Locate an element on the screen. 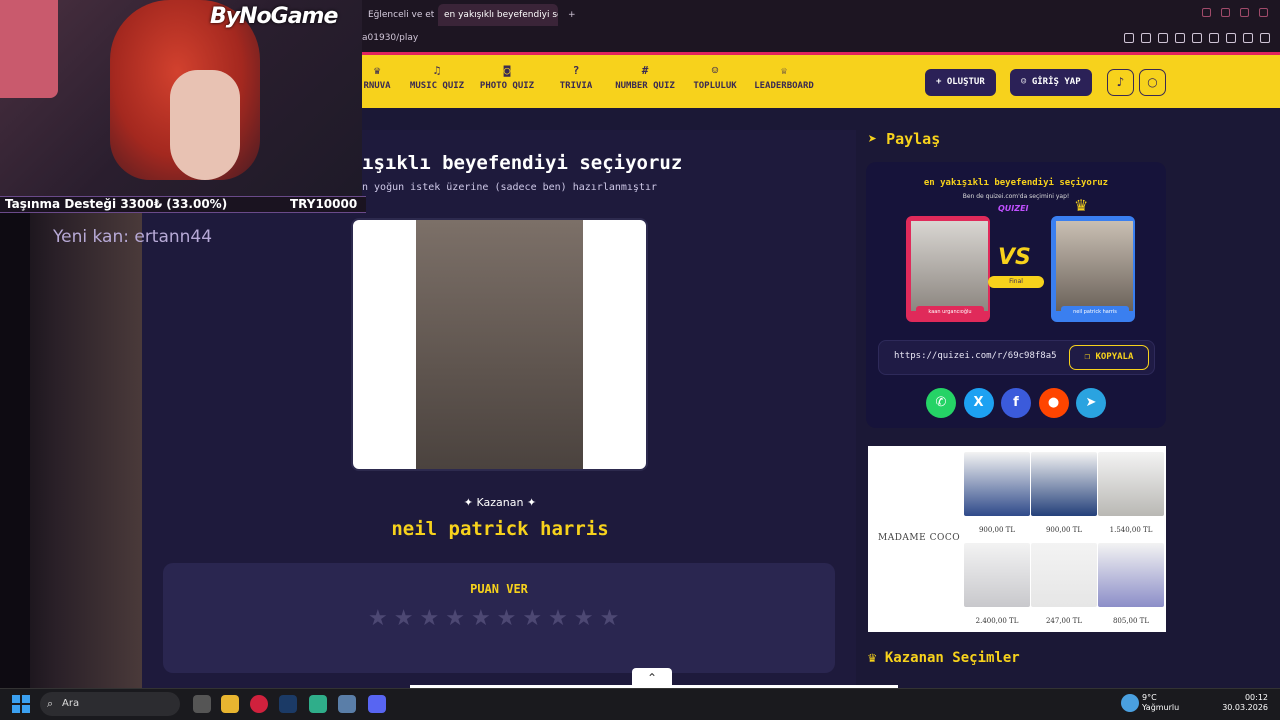 The image size is (1280, 720). steam-icon is located at coordinates (288, 704).